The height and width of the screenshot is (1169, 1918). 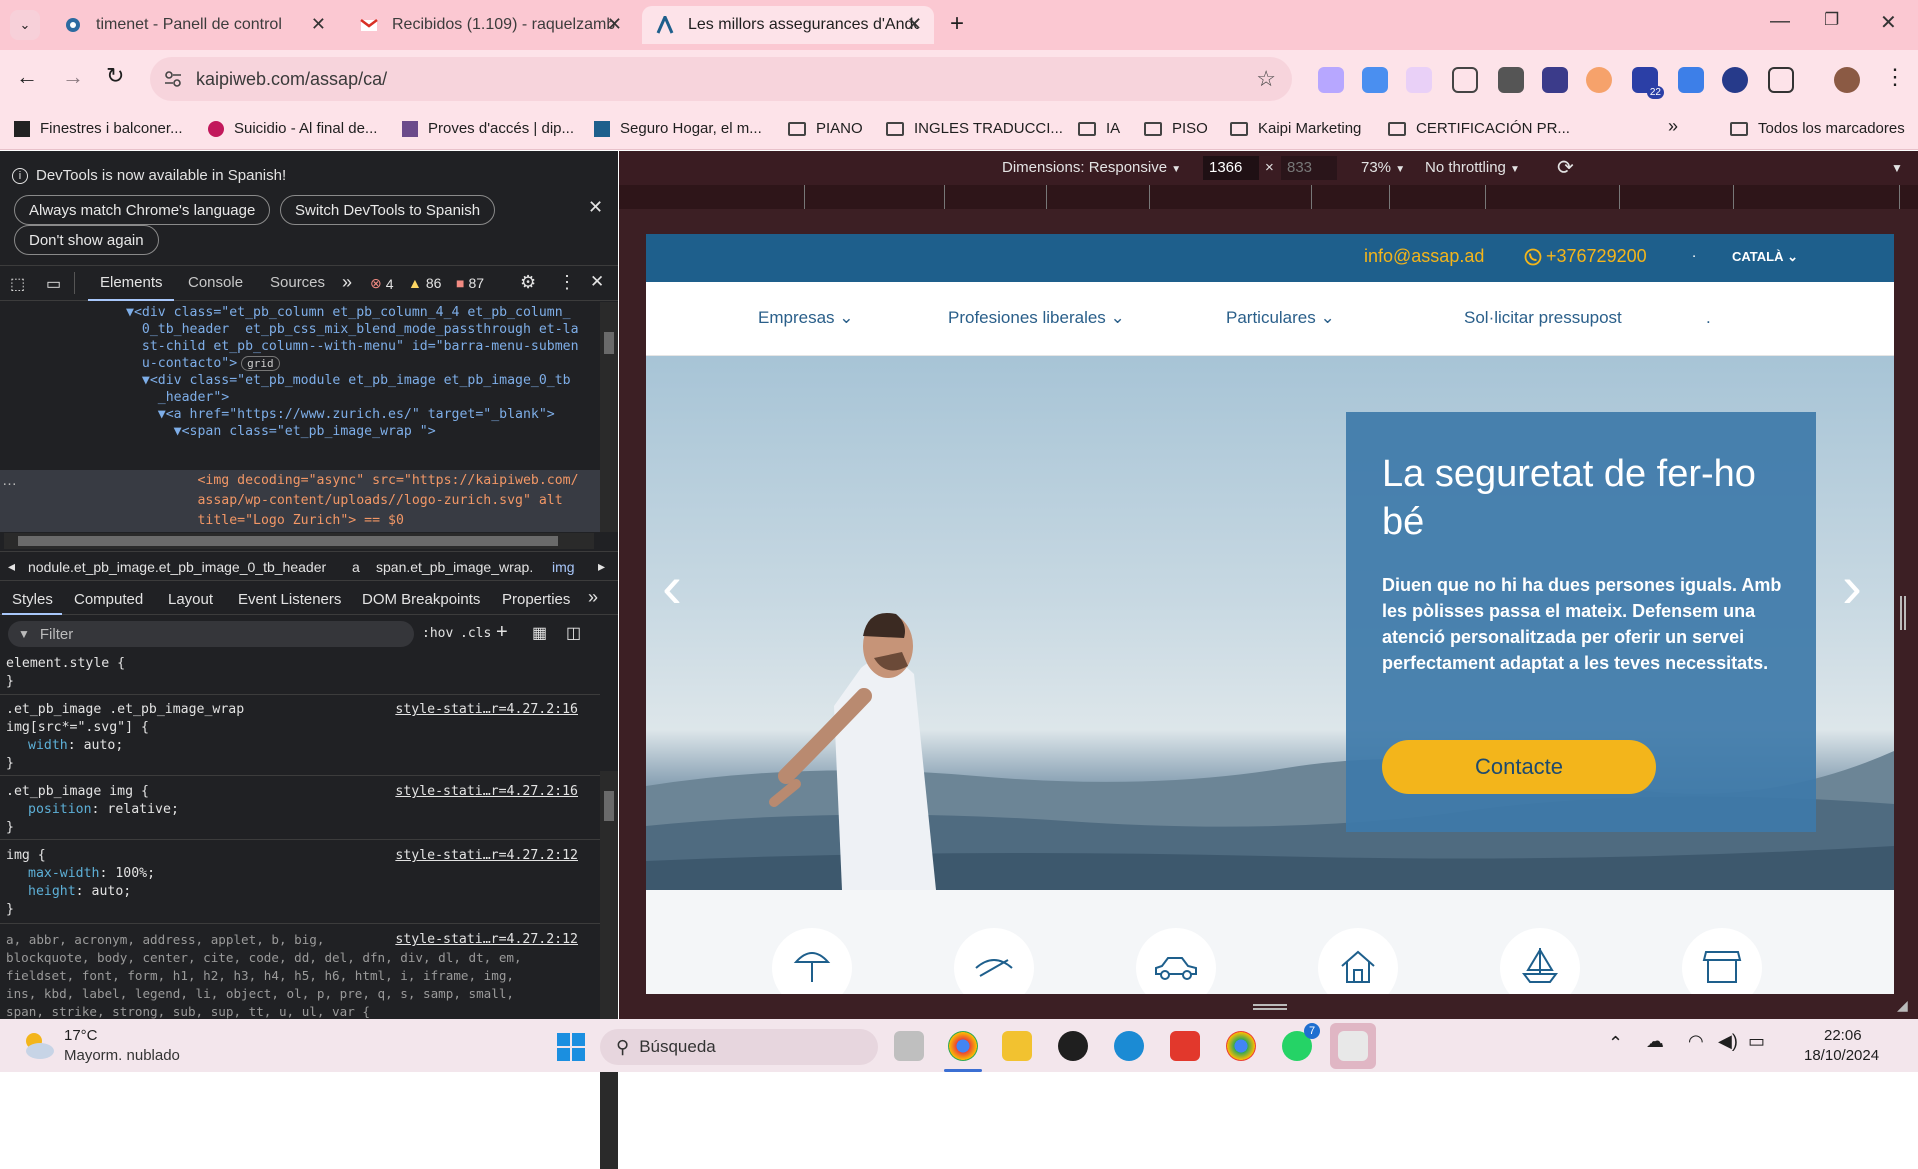 I want to click on grid-badge: grid, so click(x=260, y=363).